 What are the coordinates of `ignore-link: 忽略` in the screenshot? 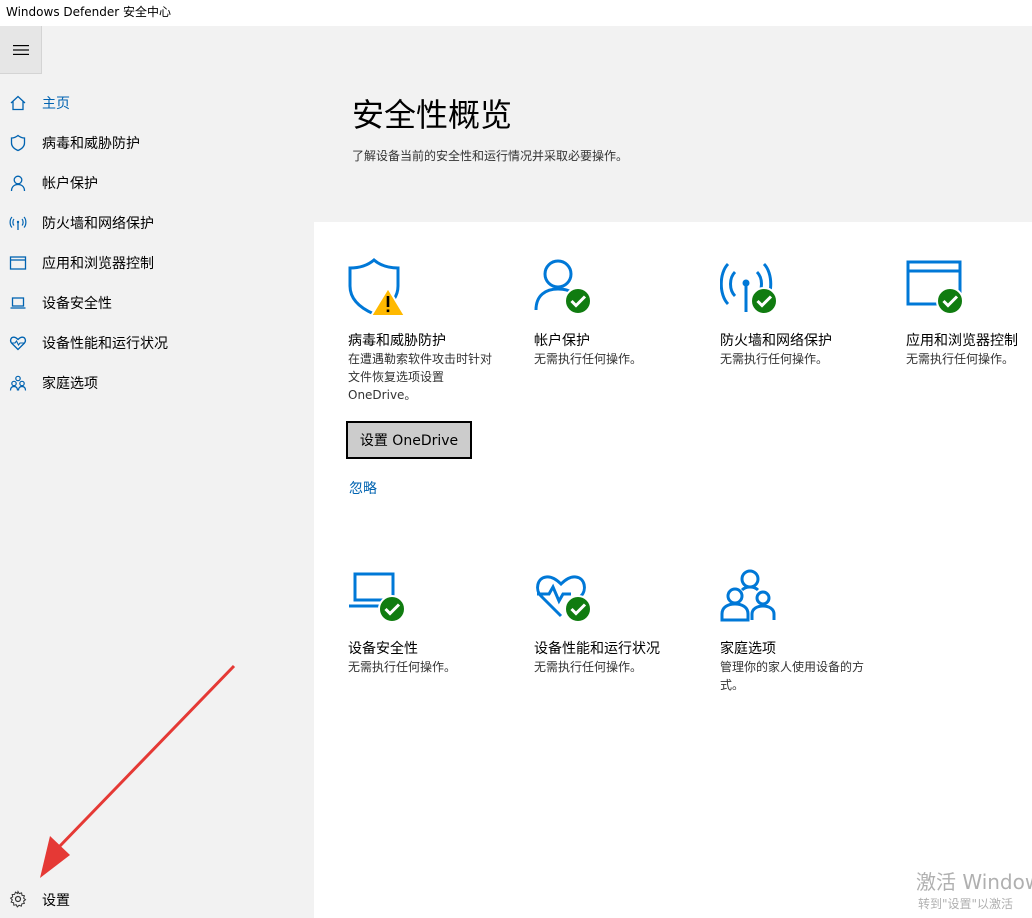 It's located at (363, 488).